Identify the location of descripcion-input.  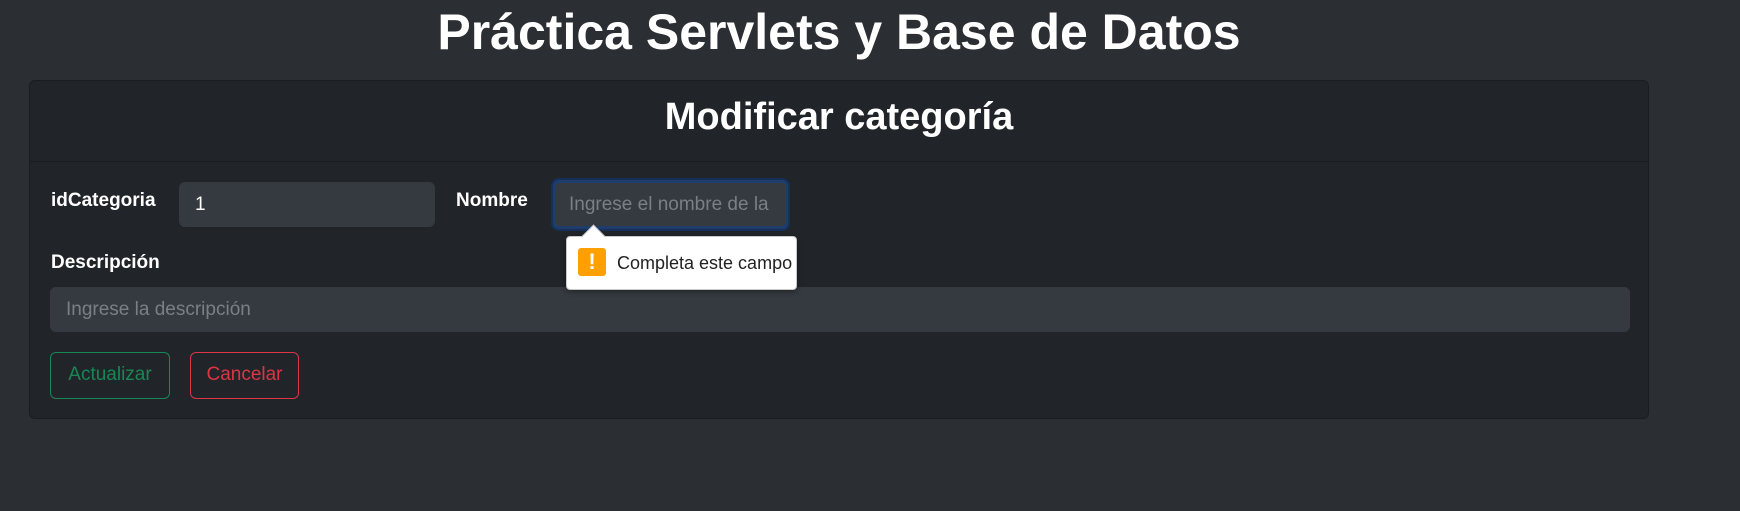
(840, 309).